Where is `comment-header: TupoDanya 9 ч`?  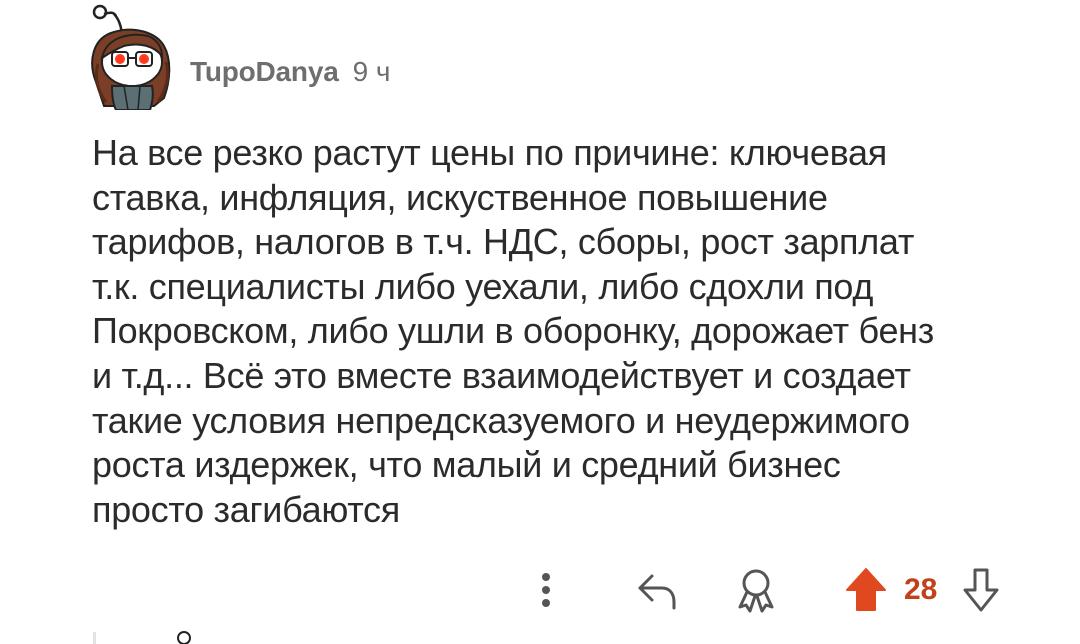
comment-header: TupoDanya 9 ч is located at coordinates (290, 72).